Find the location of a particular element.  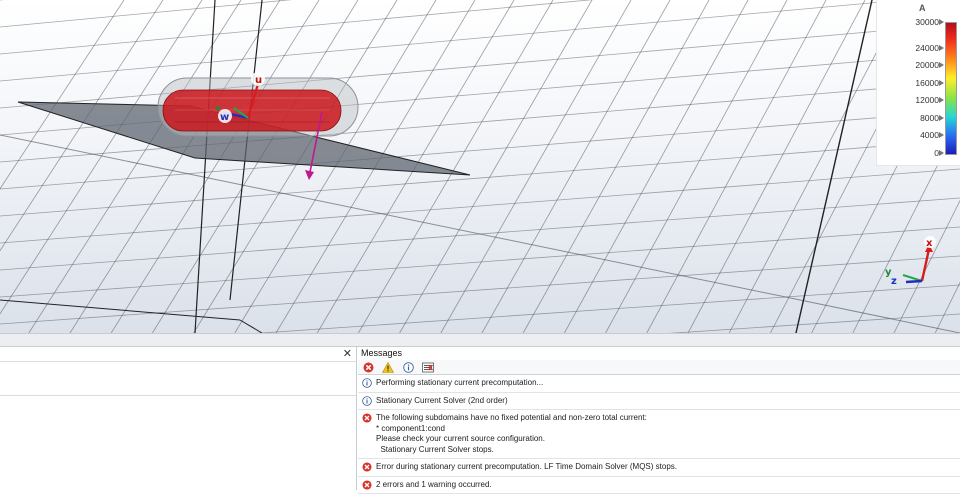

x-axis-label: x is located at coordinates (929, 243).